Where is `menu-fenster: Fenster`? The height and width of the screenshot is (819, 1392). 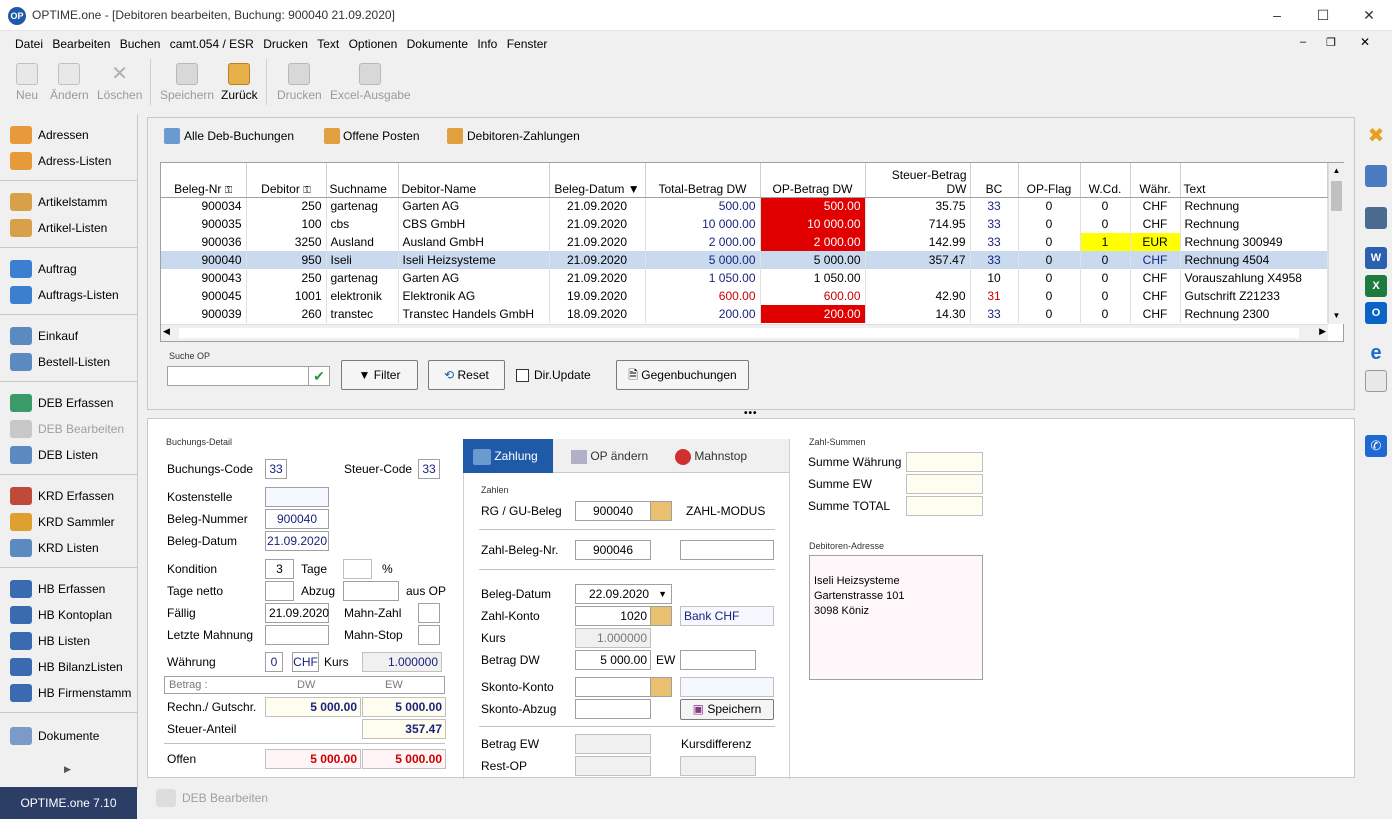 menu-fenster: Fenster is located at coordinates (527, 42).